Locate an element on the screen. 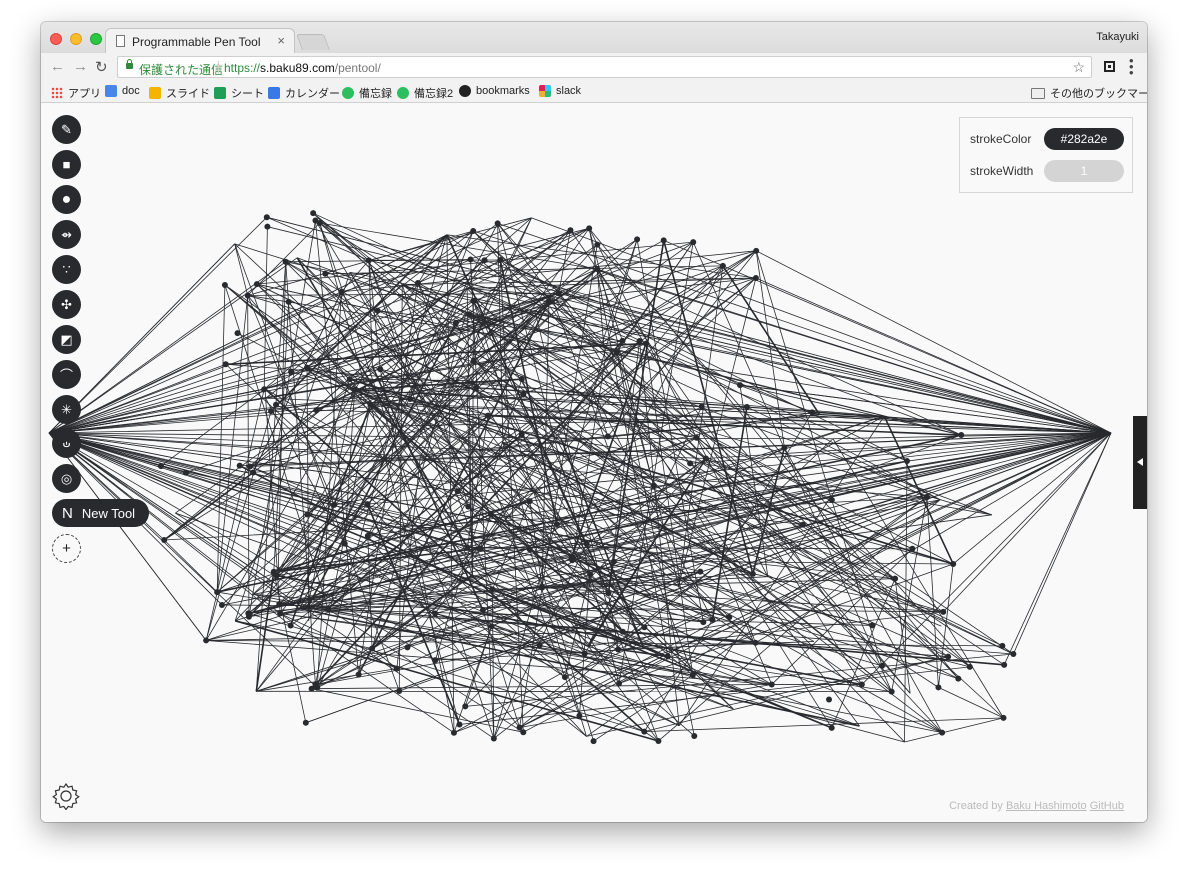 The height and width of the screenshot is (884, 1187). loop-tool-button: ഄ is located at coordinates (66, 443).